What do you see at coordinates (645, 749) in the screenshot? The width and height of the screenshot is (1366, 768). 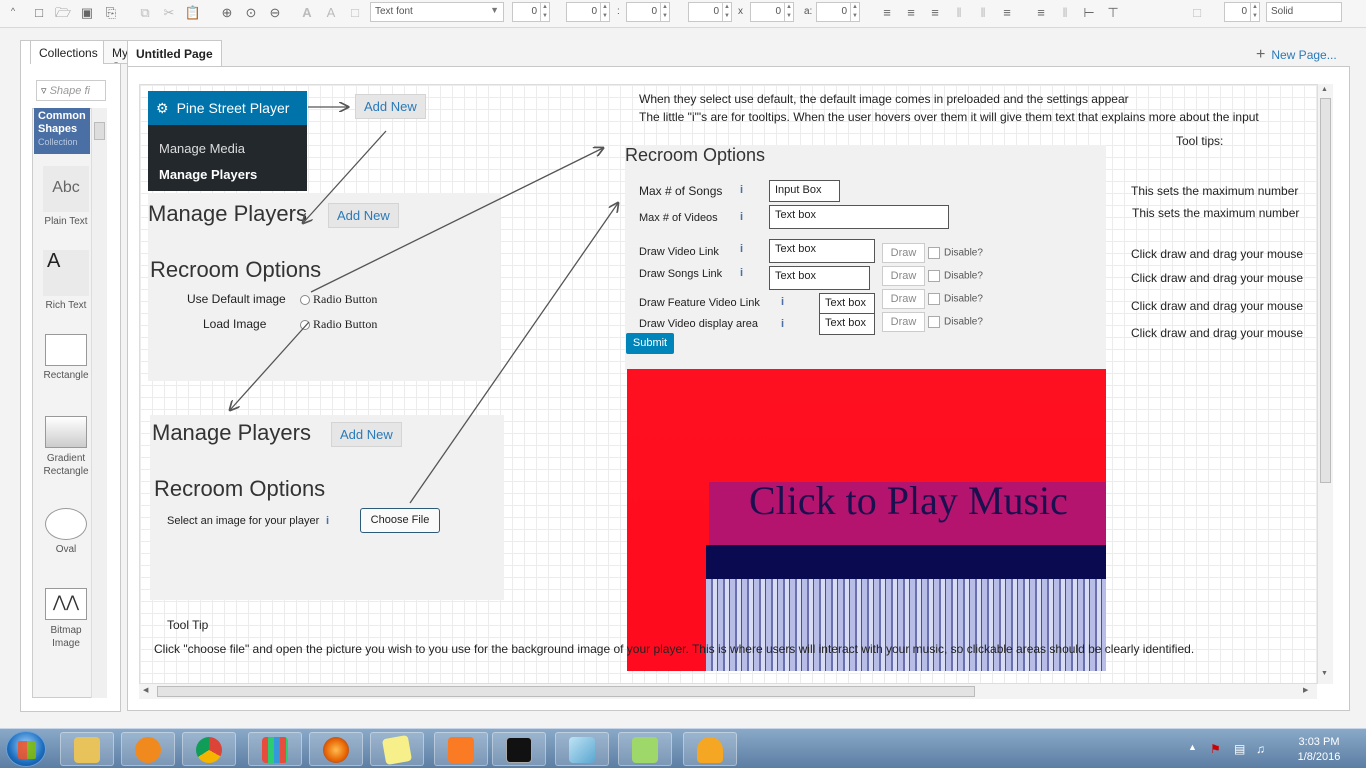 I see `taskbar-notepad-plus` at bounding box center [645, 749].